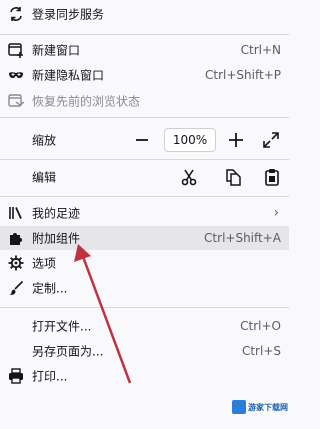  What do you see at coordinates (16, 287) in the screenshot?
I see `brush-icon` at bounding box center [16, 287].